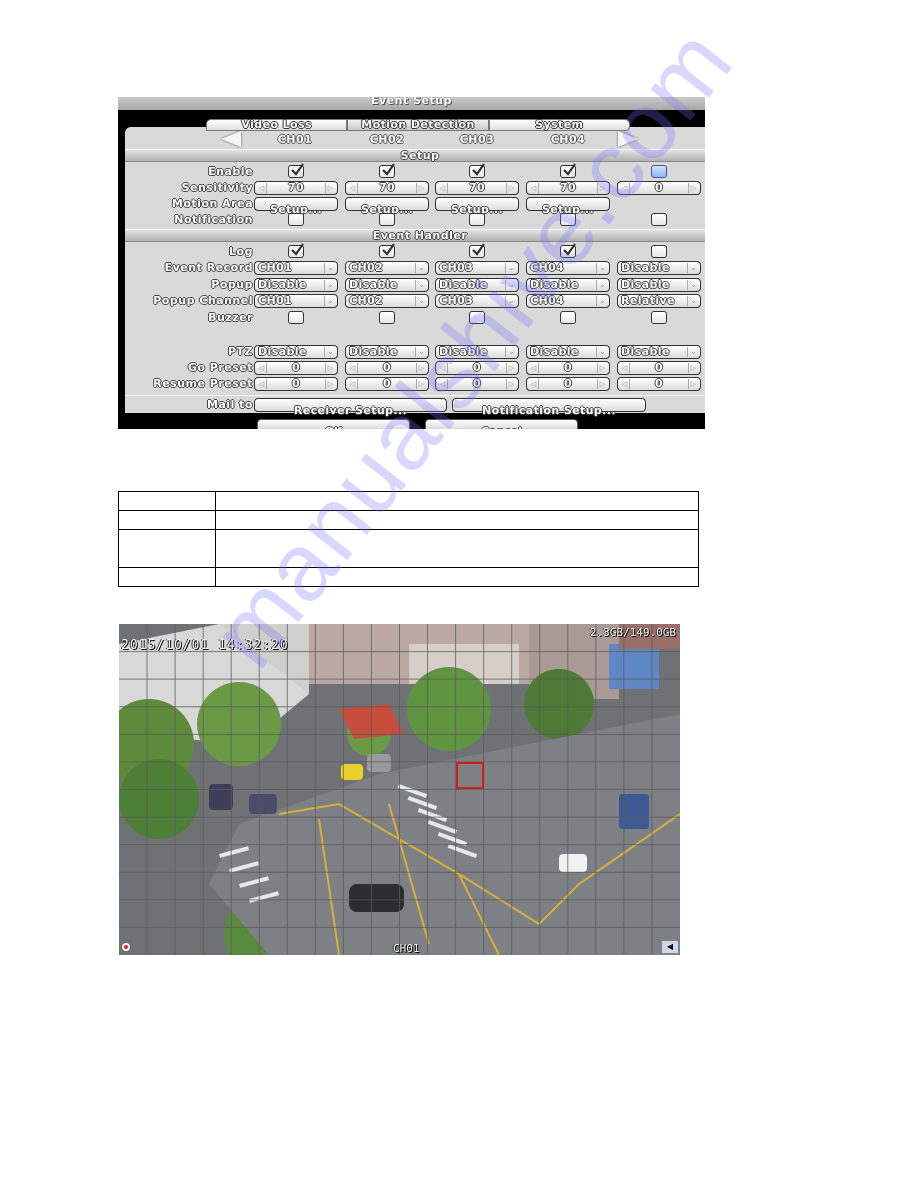 This screenshot has width=918, height=1188. What do you see at coordinates (387, 268) in the screenshot?
I see `event-record-dropdown: CH02 ⌄` at bounding box center [387, 268].